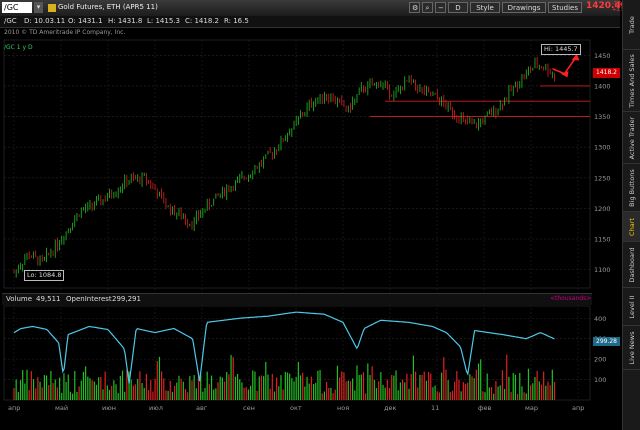  I want to click on tab-live-news: Live News, so click(631, 348).